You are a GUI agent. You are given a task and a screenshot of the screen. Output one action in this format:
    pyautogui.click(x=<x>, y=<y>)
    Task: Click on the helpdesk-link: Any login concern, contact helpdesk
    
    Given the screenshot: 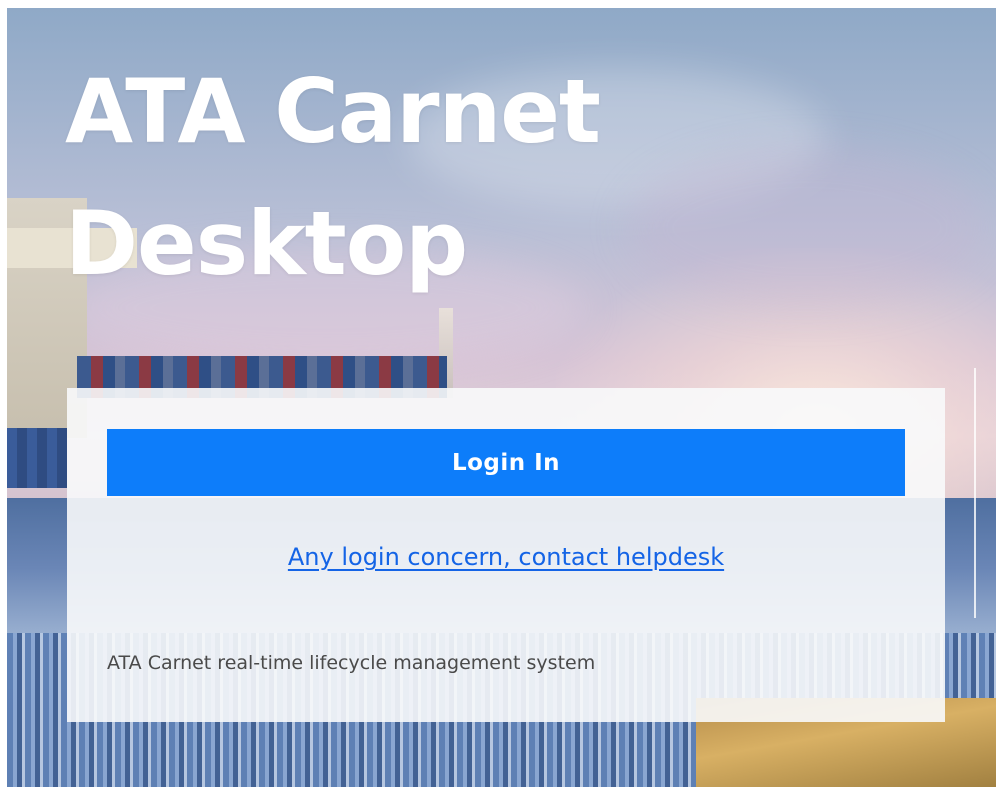 What is the action you would take?
    pyautogui.click(x=506, y=557)
    